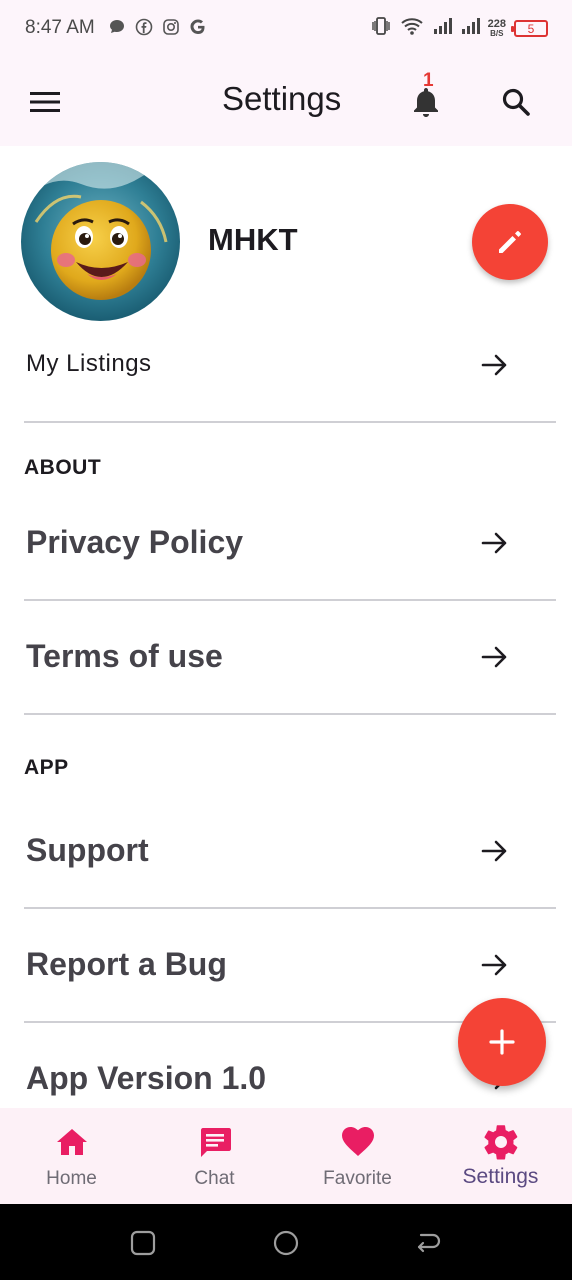 Image resolution: width=572 pixels, height=1280 pixels. Describe the element at coordinates (428, 80) in the screenshot. I see `notification-badge: 1` at that location.